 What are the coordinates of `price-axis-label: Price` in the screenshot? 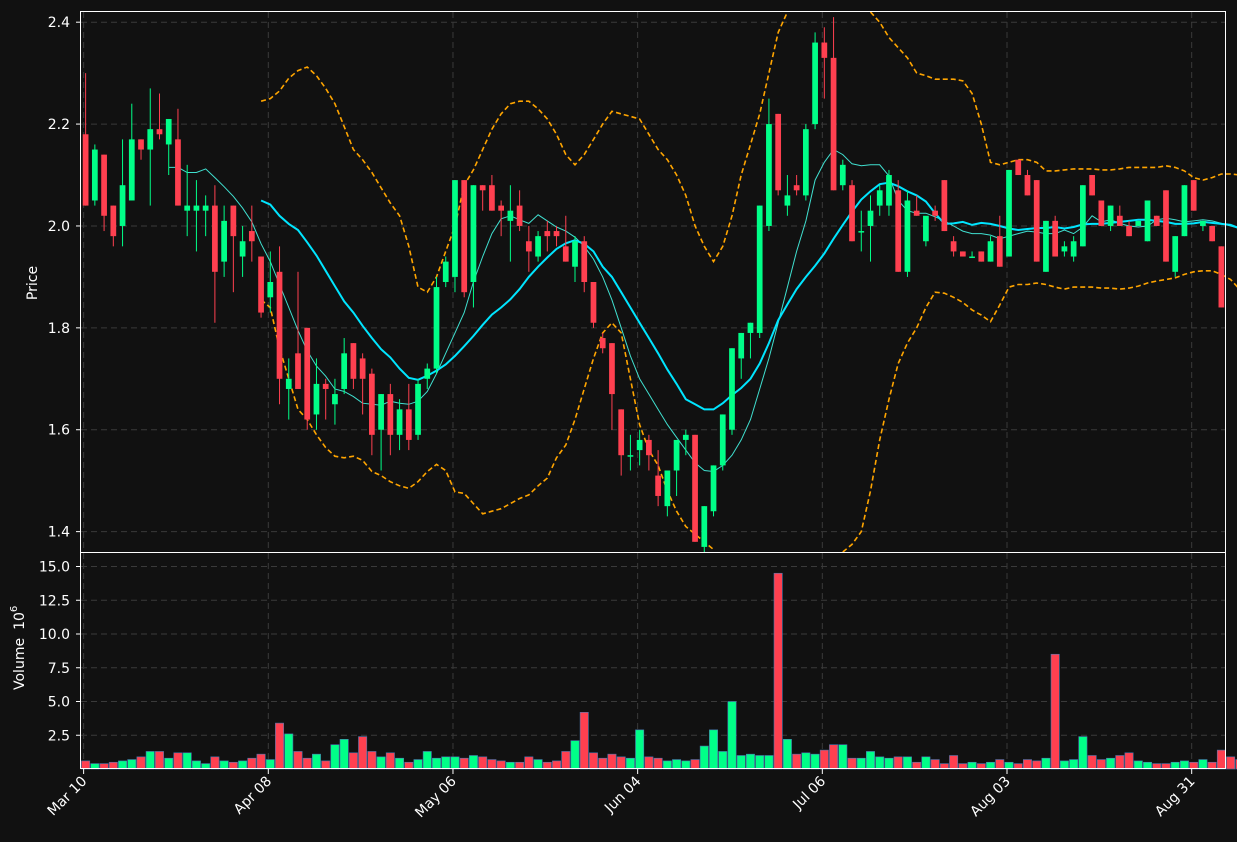 It's located at (33, 283).